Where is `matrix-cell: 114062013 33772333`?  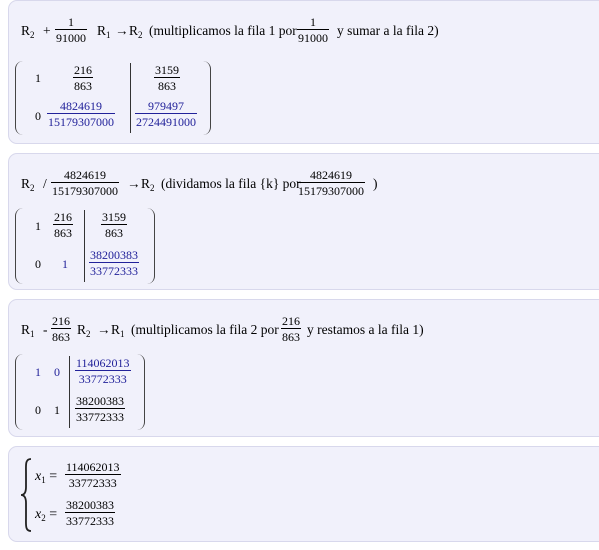
matrix-cell: 114062013 33772333 is located at coordinates (103, 371).